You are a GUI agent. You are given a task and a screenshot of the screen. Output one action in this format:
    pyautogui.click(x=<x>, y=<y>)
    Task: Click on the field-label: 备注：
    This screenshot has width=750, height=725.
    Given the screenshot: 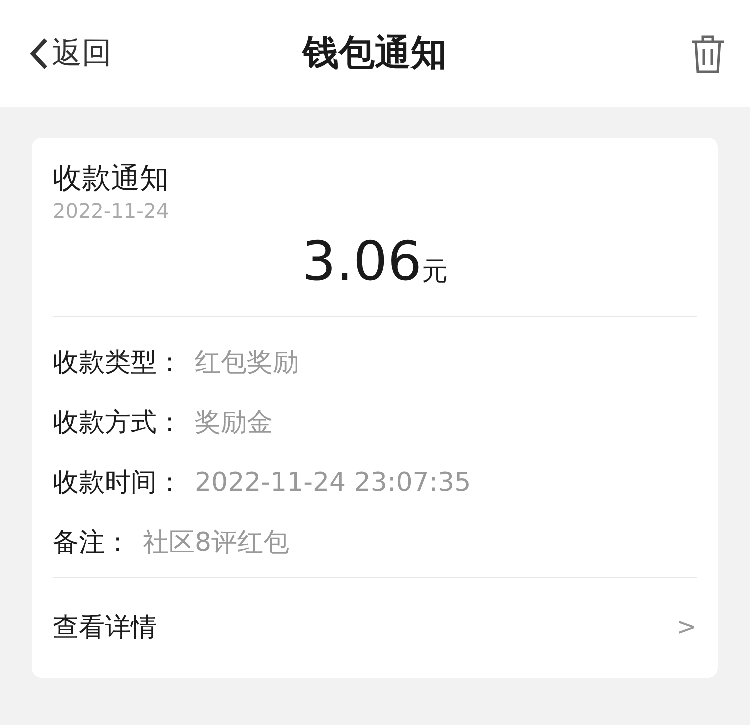 What is the action you would take?
    pyautogui.click(x=92, y=543)
    